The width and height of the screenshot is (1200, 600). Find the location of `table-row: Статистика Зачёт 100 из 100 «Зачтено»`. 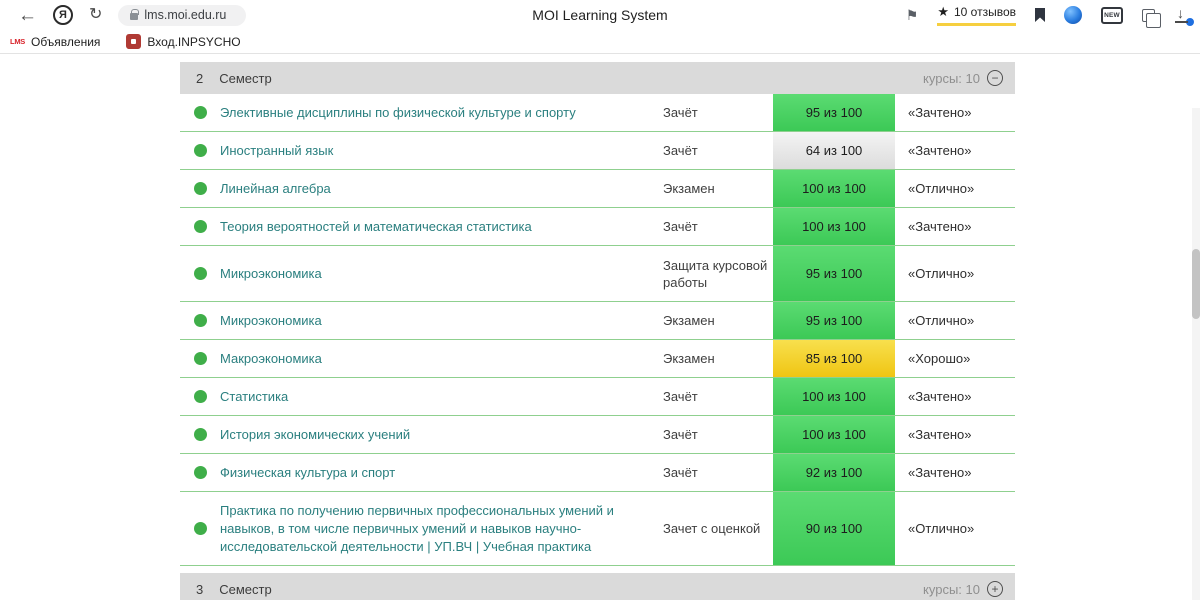

table-row: Статистика Зачёт 100 из 100 «Зачтено» is located at coordinates (597, 397).